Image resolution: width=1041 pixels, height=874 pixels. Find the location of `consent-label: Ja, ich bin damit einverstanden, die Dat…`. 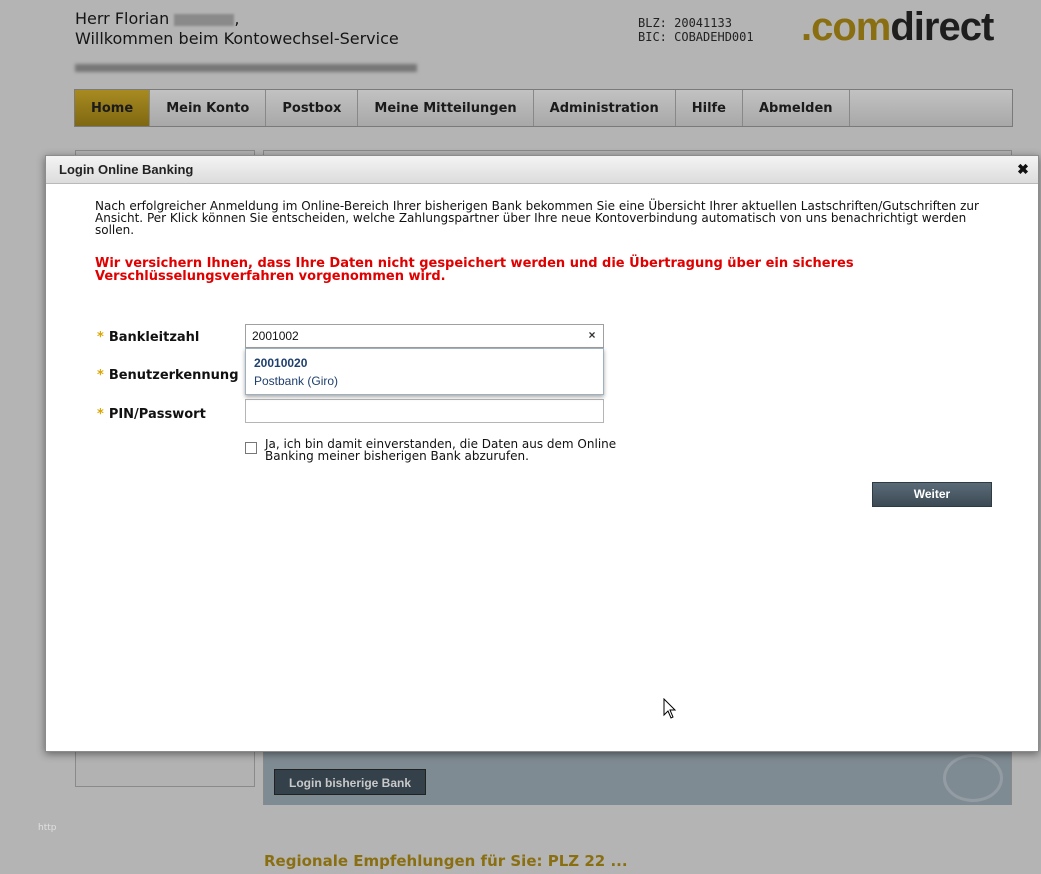

consent-label: Ja, ich bin damit einverstanden, die Dat… is located at coordinates (445, 450).